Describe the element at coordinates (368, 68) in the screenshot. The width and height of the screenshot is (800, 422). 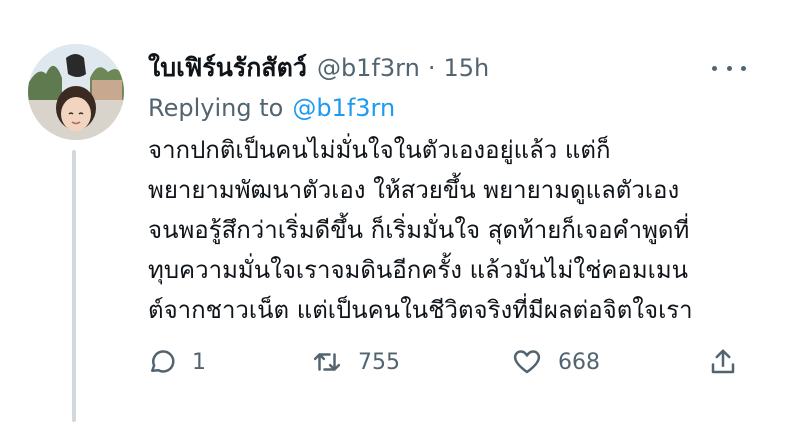
I see `user-handle: @b1f3rn` at that location.